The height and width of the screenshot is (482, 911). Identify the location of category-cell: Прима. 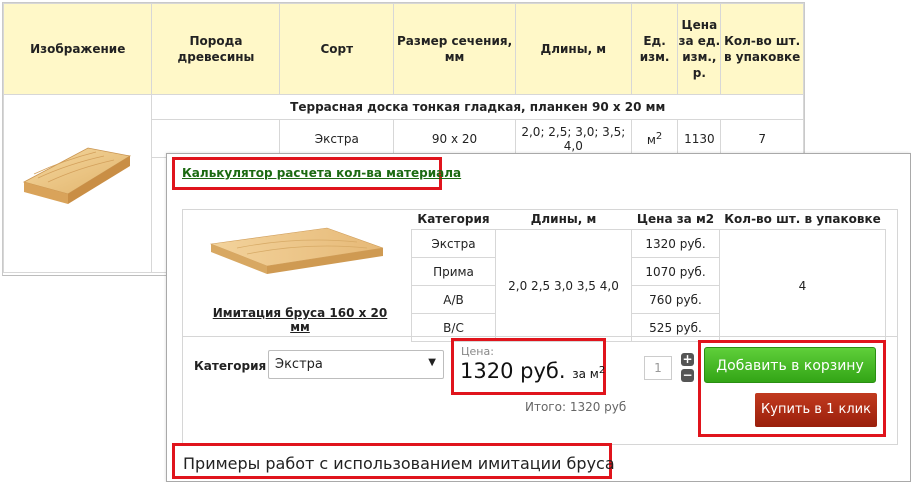
(453, 271).